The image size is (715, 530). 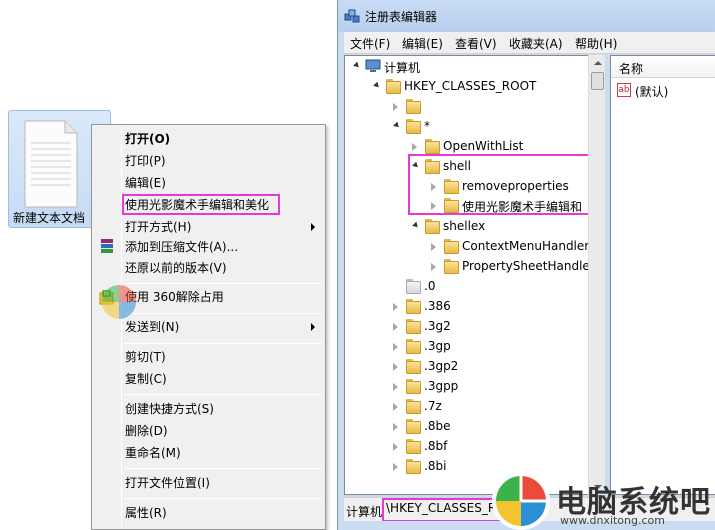 What do you see at coordinates (153, 453) in the screenshot?
I see `menu-item-rename: 重命名(M)` at bounding box center [153, 453].